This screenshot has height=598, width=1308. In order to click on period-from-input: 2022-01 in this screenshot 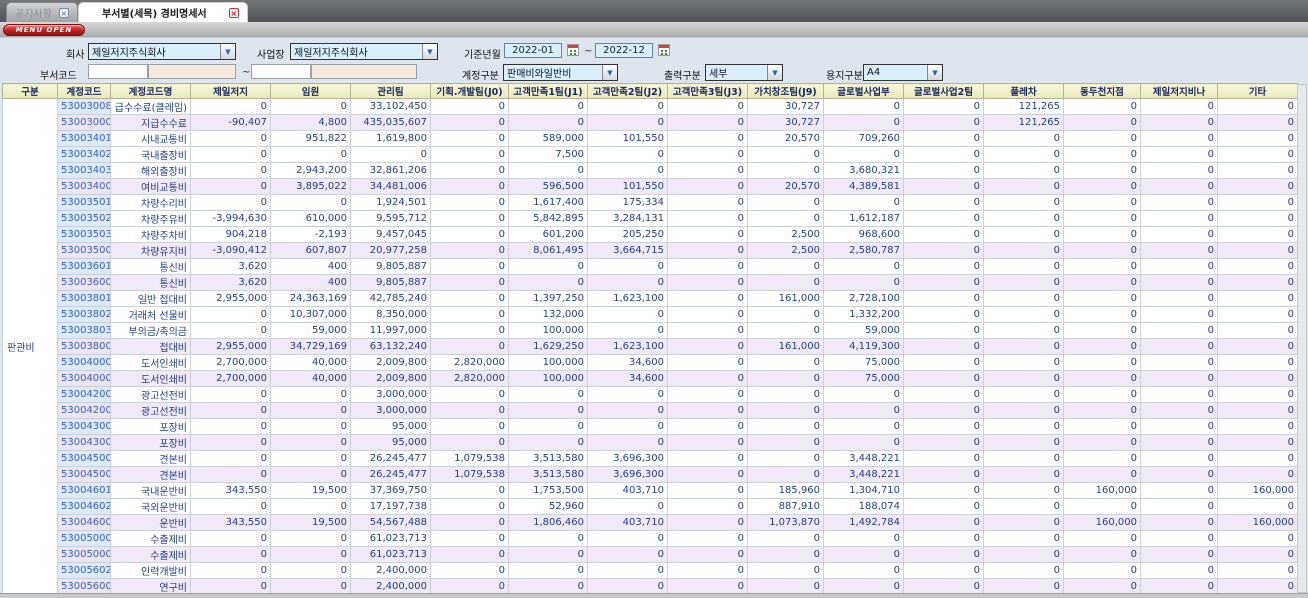, I will do `click(533, 50)`.